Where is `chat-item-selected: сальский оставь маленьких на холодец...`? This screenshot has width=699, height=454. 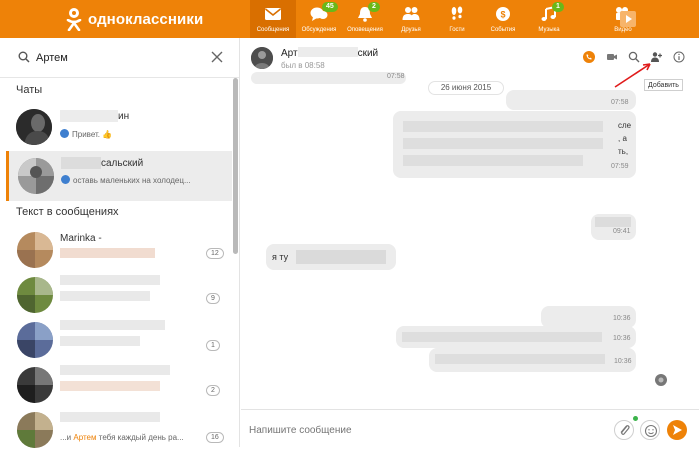 chat-item-selected: сальский оставь маленьких на холодец... is located at coordinates (119, 176).